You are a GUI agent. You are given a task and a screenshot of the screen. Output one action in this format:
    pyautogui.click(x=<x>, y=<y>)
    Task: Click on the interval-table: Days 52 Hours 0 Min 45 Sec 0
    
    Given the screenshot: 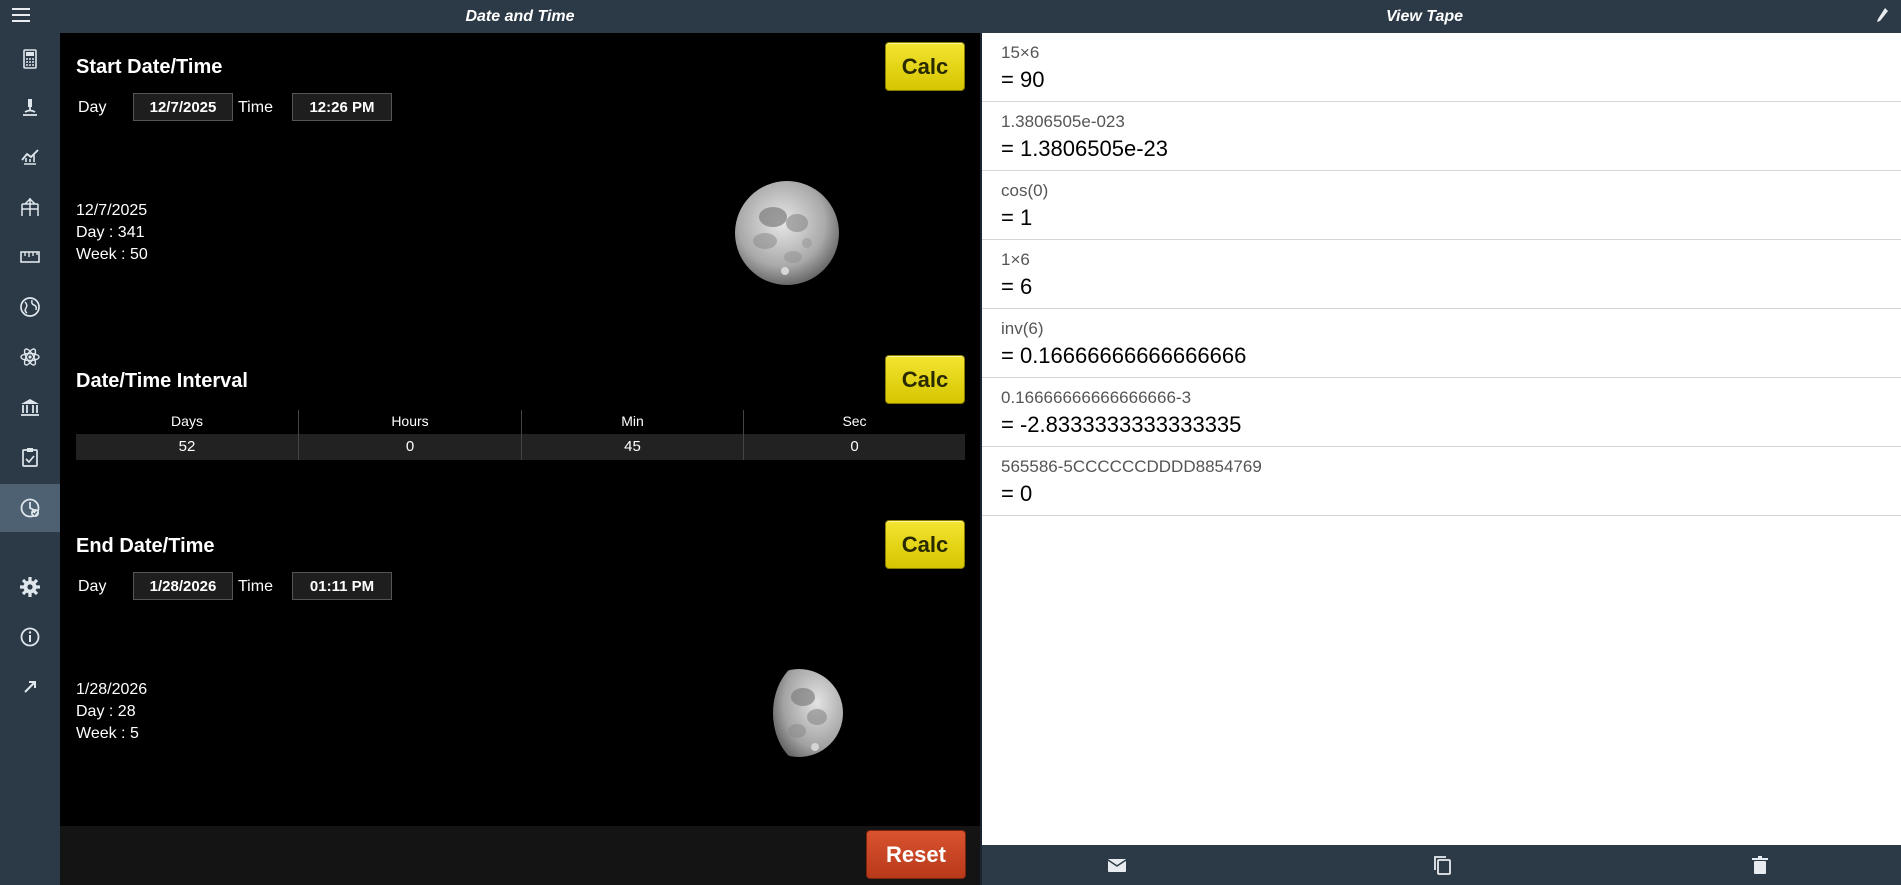 What is the action you would take?
    pyautogui.click(x=520, y=435)
    